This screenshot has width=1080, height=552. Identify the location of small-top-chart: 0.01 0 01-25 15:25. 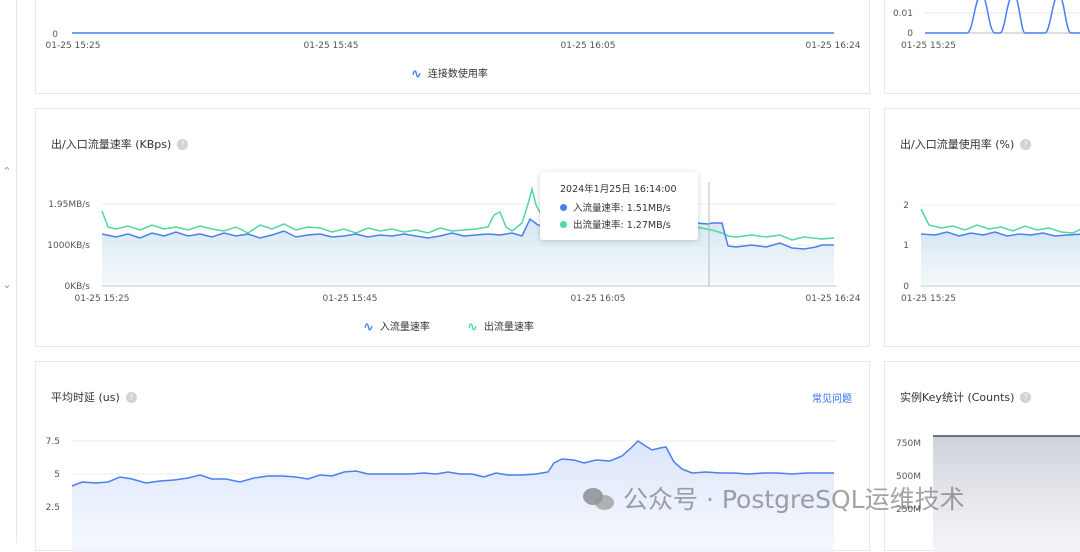
(986, 25).